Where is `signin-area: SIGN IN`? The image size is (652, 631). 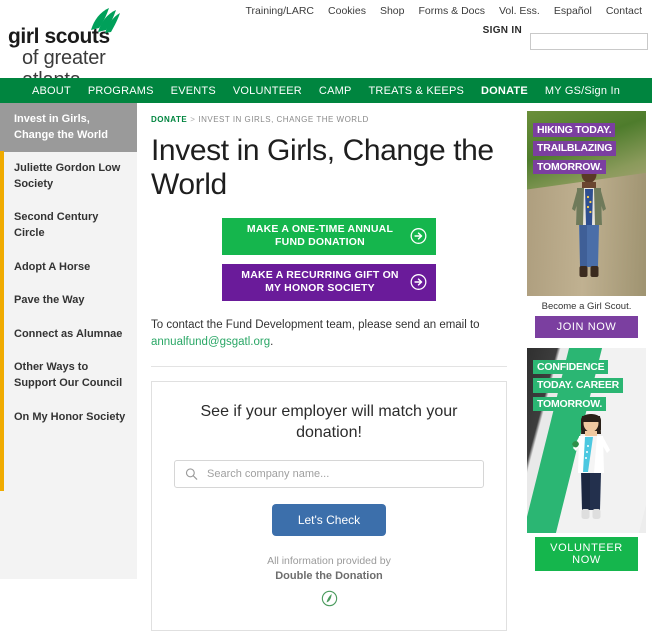 signin-area: SIGN IN is located at coordinates (565, 36).